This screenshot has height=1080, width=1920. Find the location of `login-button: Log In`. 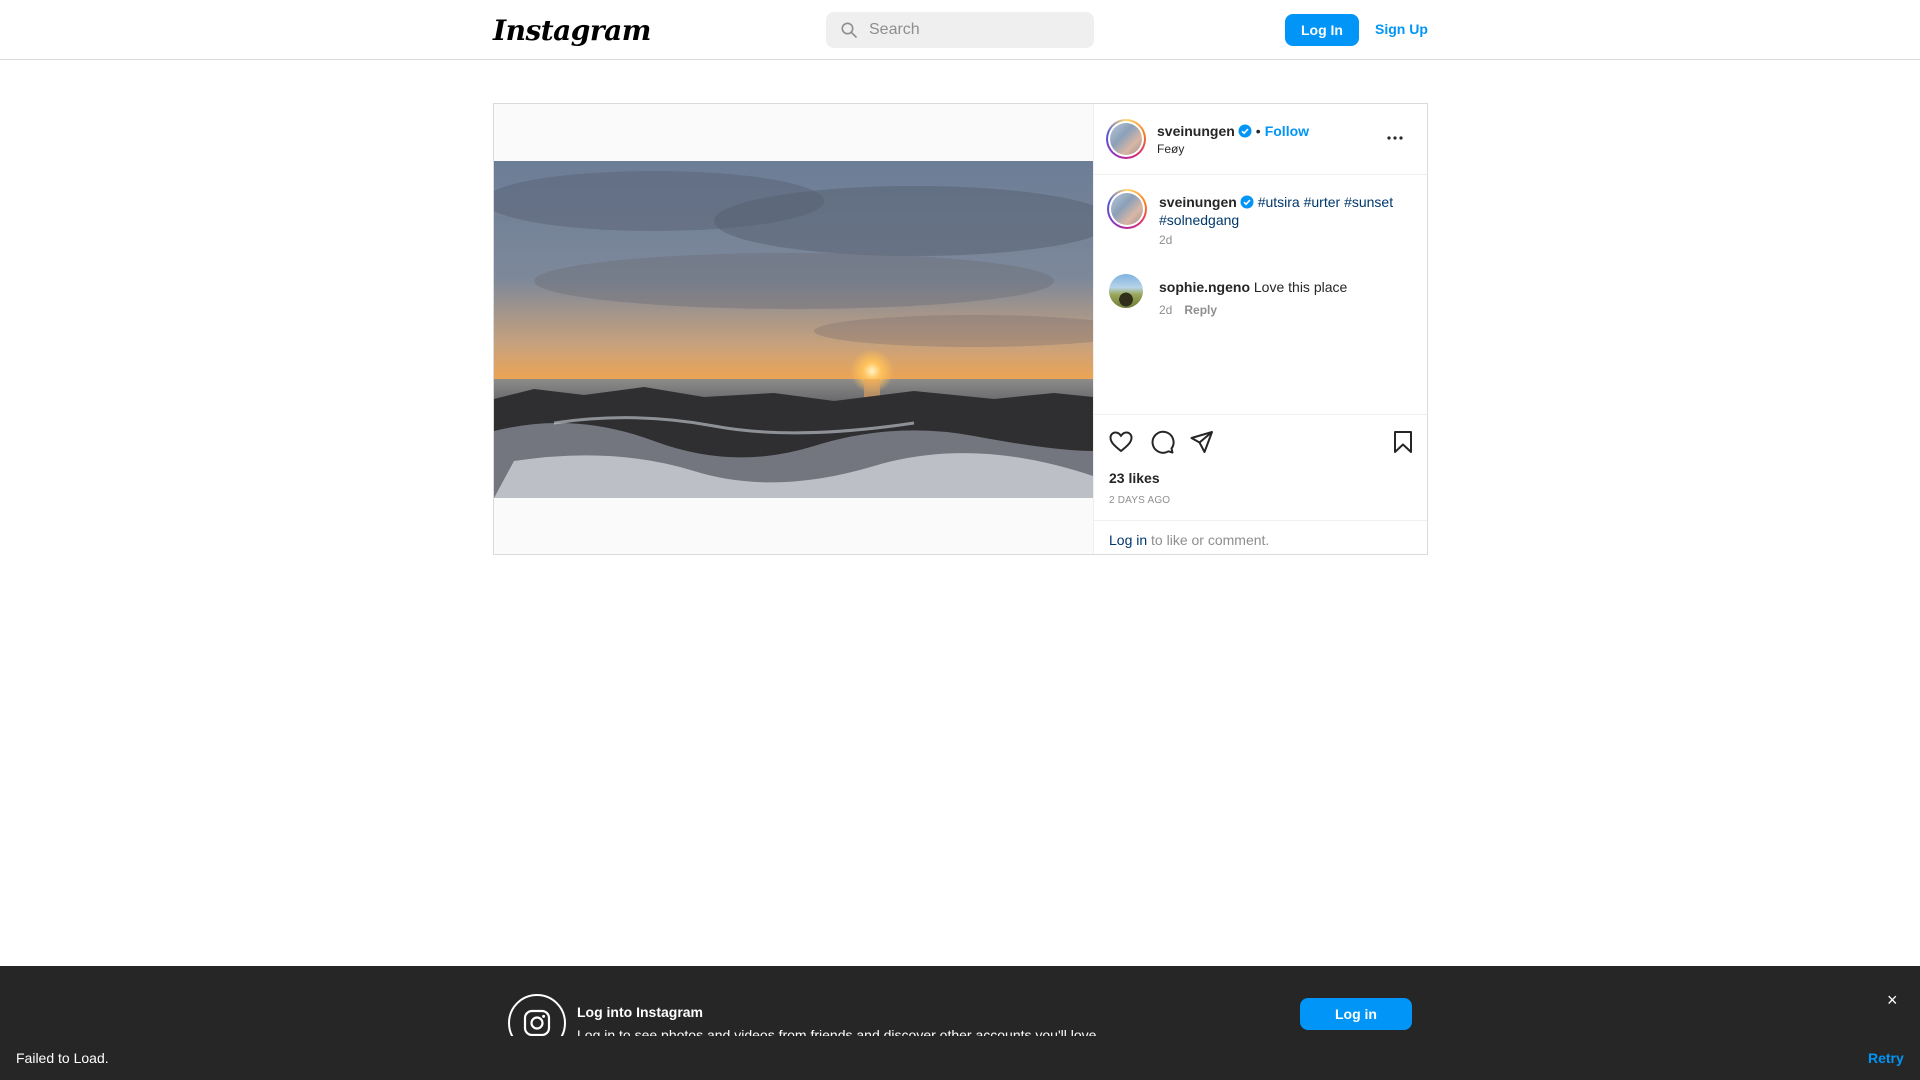

login-button: Log In is located at coordinates (1322, 30).